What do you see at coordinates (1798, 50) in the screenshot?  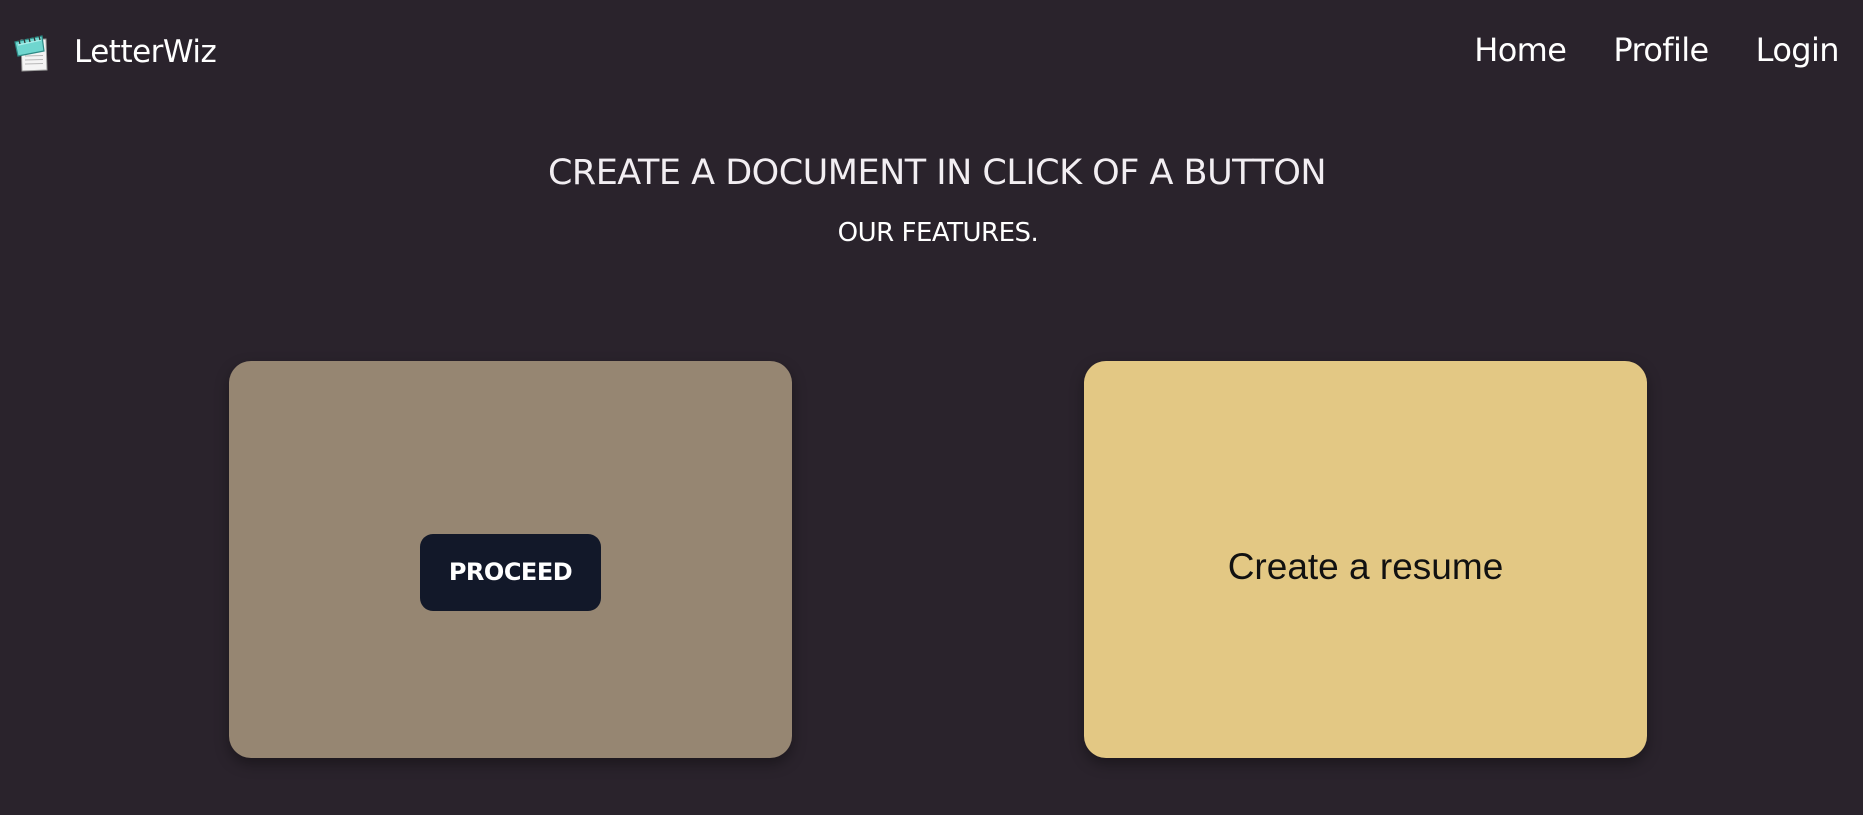 I see `nav-login-link: Login` at bounding box center [1798, 50].